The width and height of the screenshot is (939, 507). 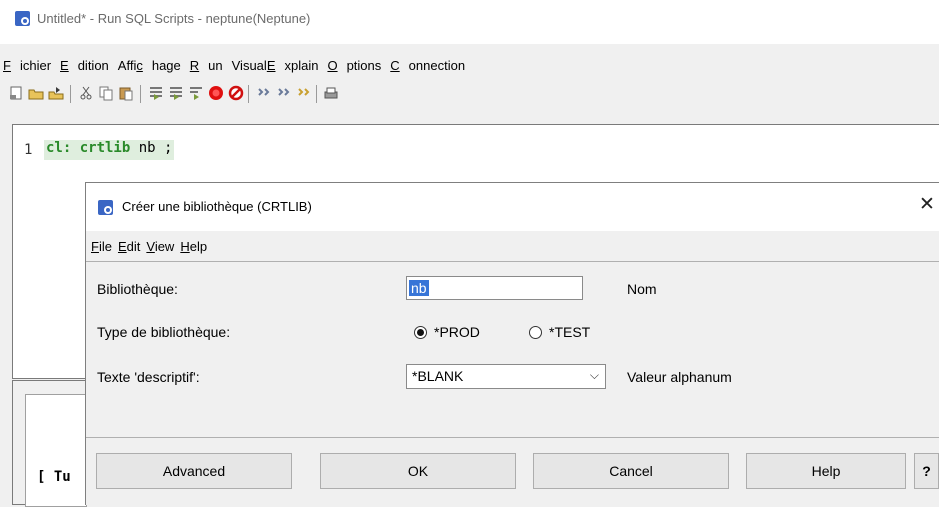 What do you see at coordinates (469, 94) in the screenshot?
I see `toolbar` at bounding box center [469, 94].